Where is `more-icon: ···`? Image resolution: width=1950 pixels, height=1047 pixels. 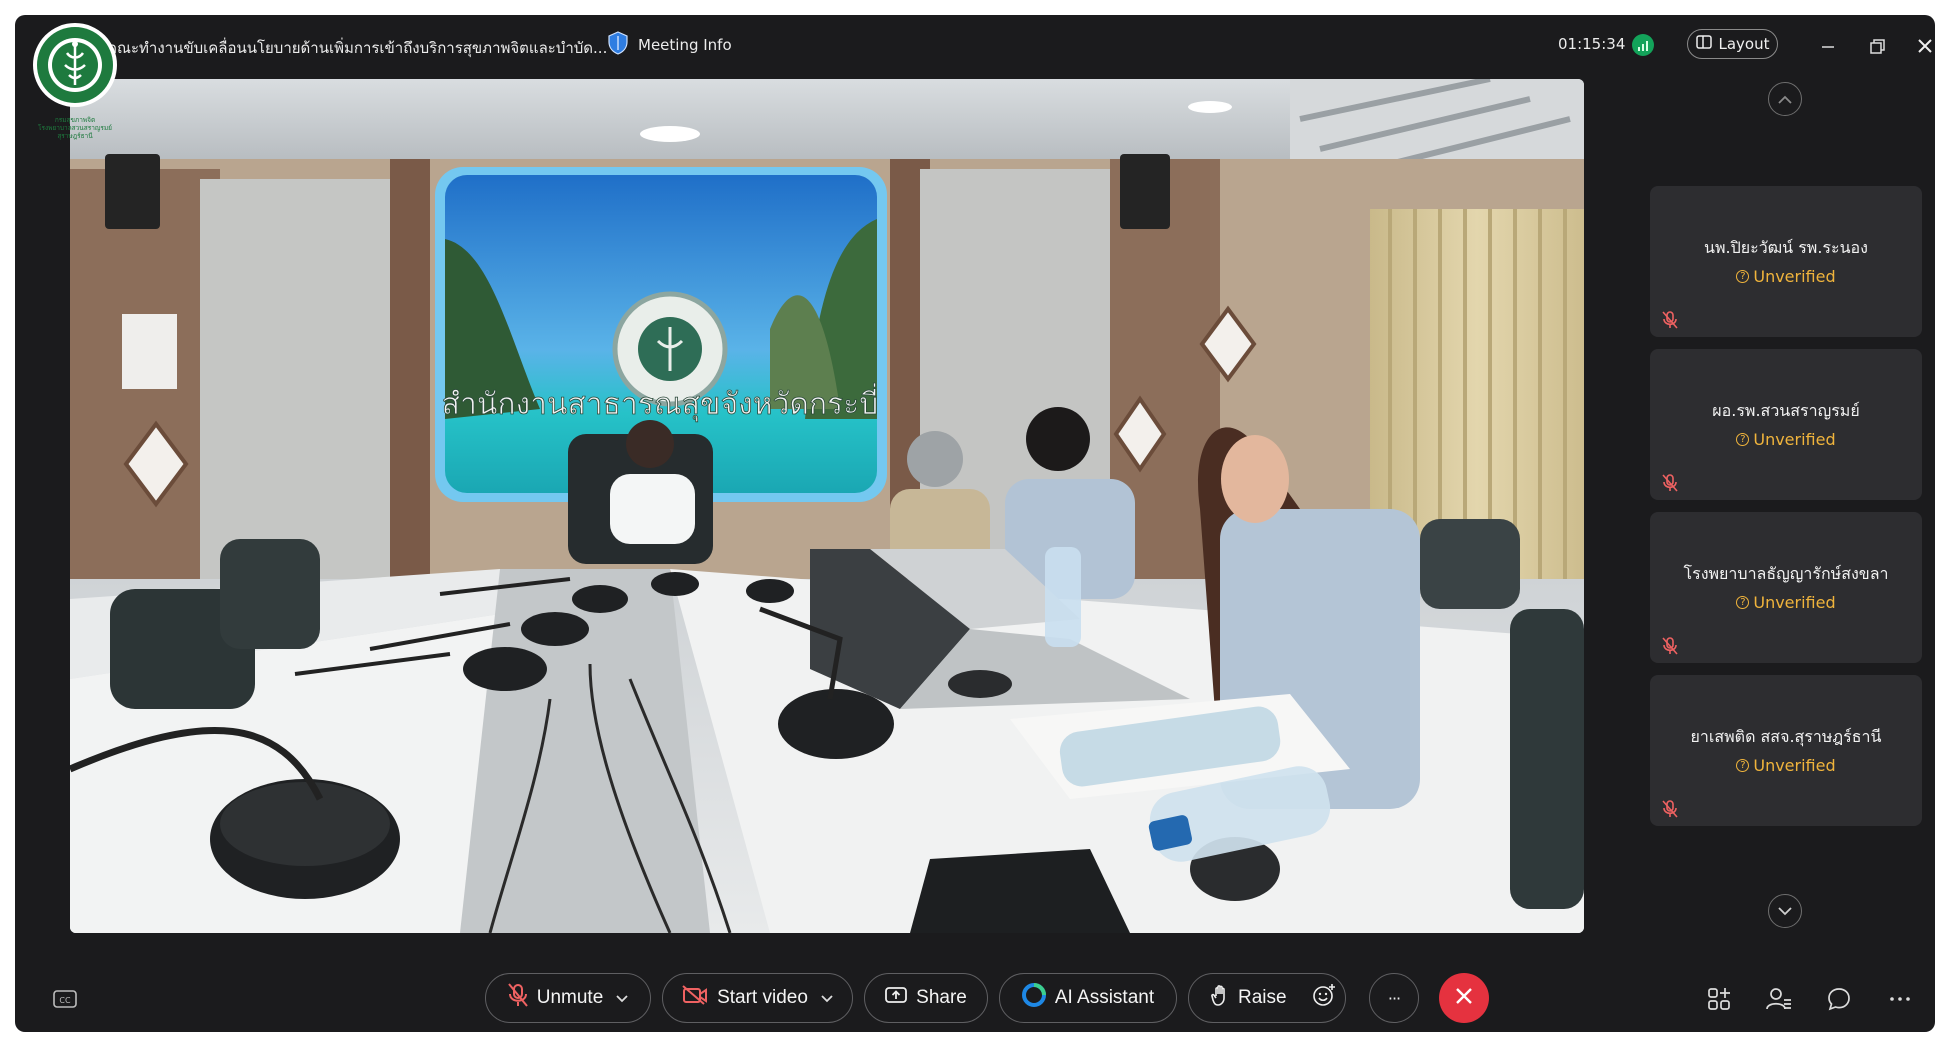 more-icon: ··· is located at coordinates (1394, 998).